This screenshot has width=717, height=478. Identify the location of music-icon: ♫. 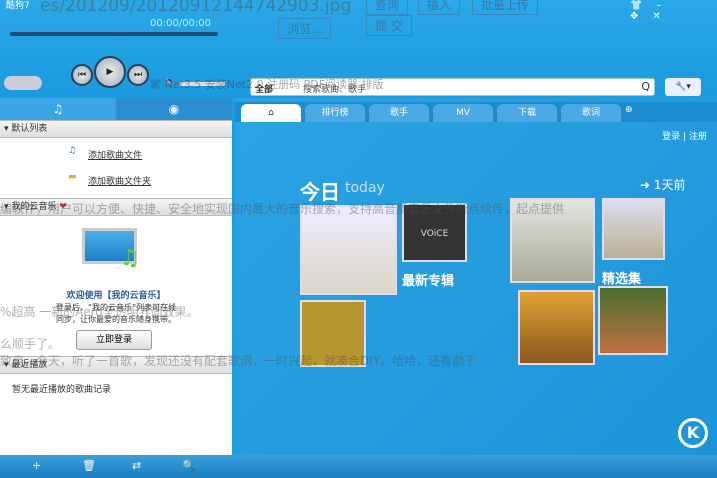
(130, 258).